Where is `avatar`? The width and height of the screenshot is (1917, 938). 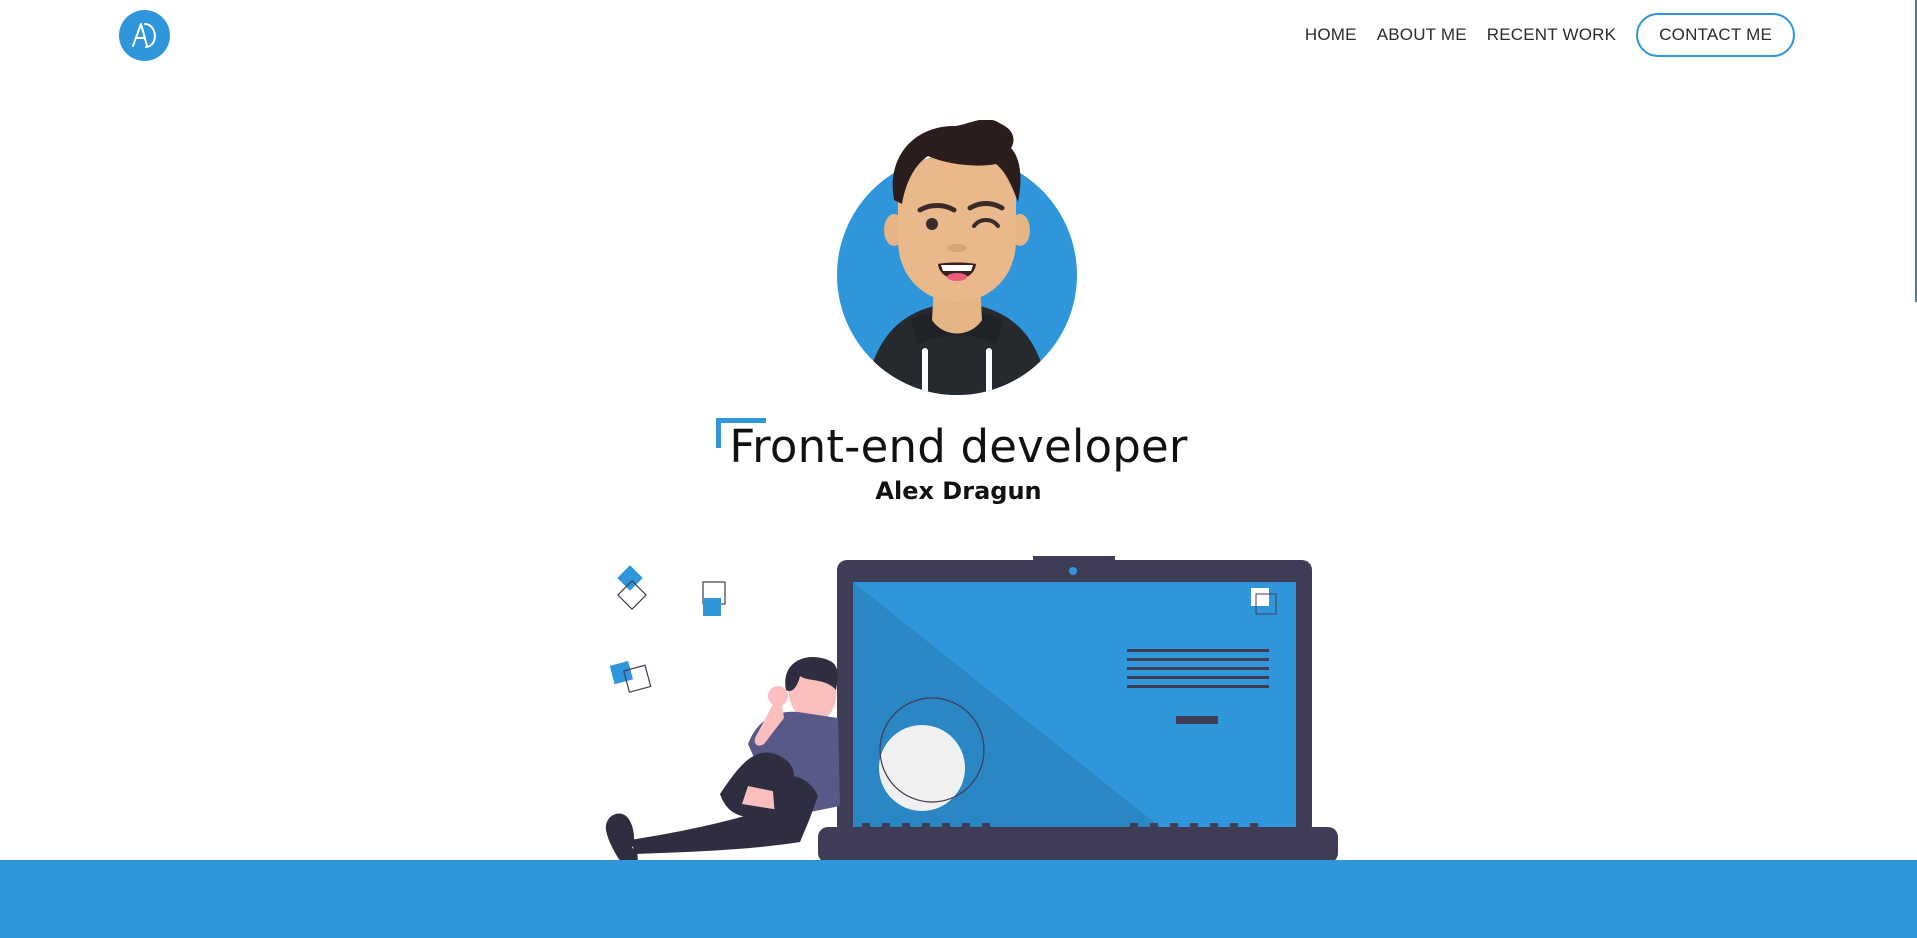
avatar is located at coordinates (957, 259).